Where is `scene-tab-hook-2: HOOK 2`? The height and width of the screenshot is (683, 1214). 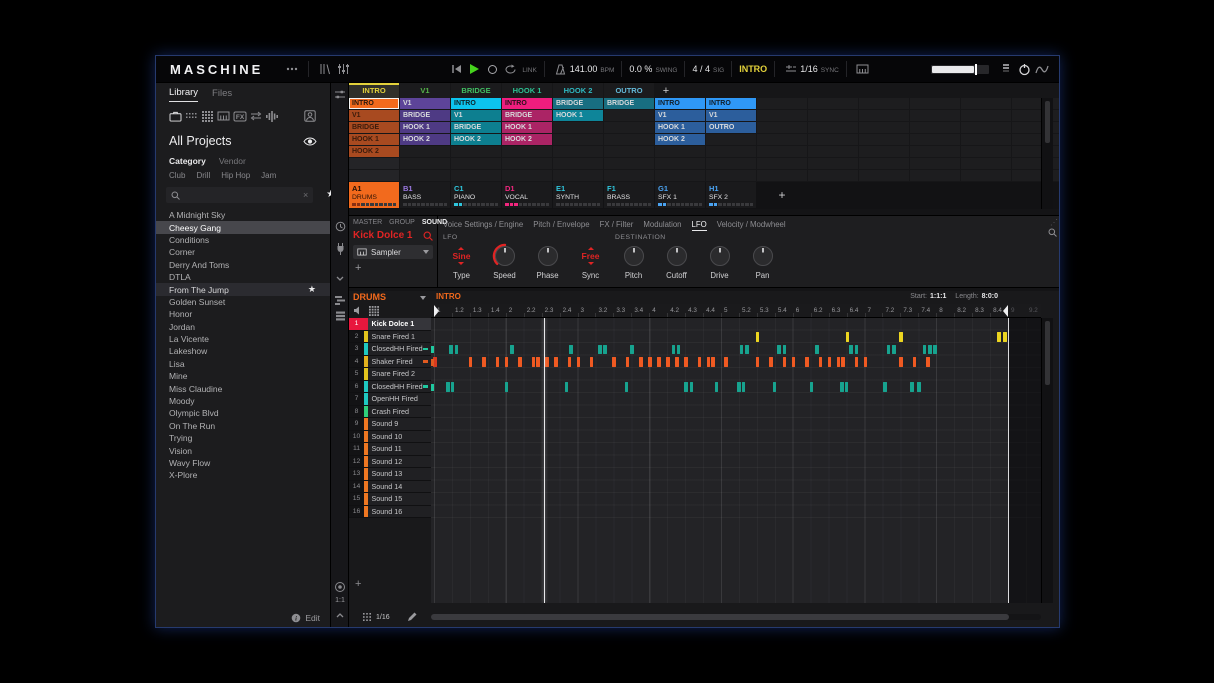 scene-tab-hook-2: HOOK 2 is located at coordinates (578, 90).